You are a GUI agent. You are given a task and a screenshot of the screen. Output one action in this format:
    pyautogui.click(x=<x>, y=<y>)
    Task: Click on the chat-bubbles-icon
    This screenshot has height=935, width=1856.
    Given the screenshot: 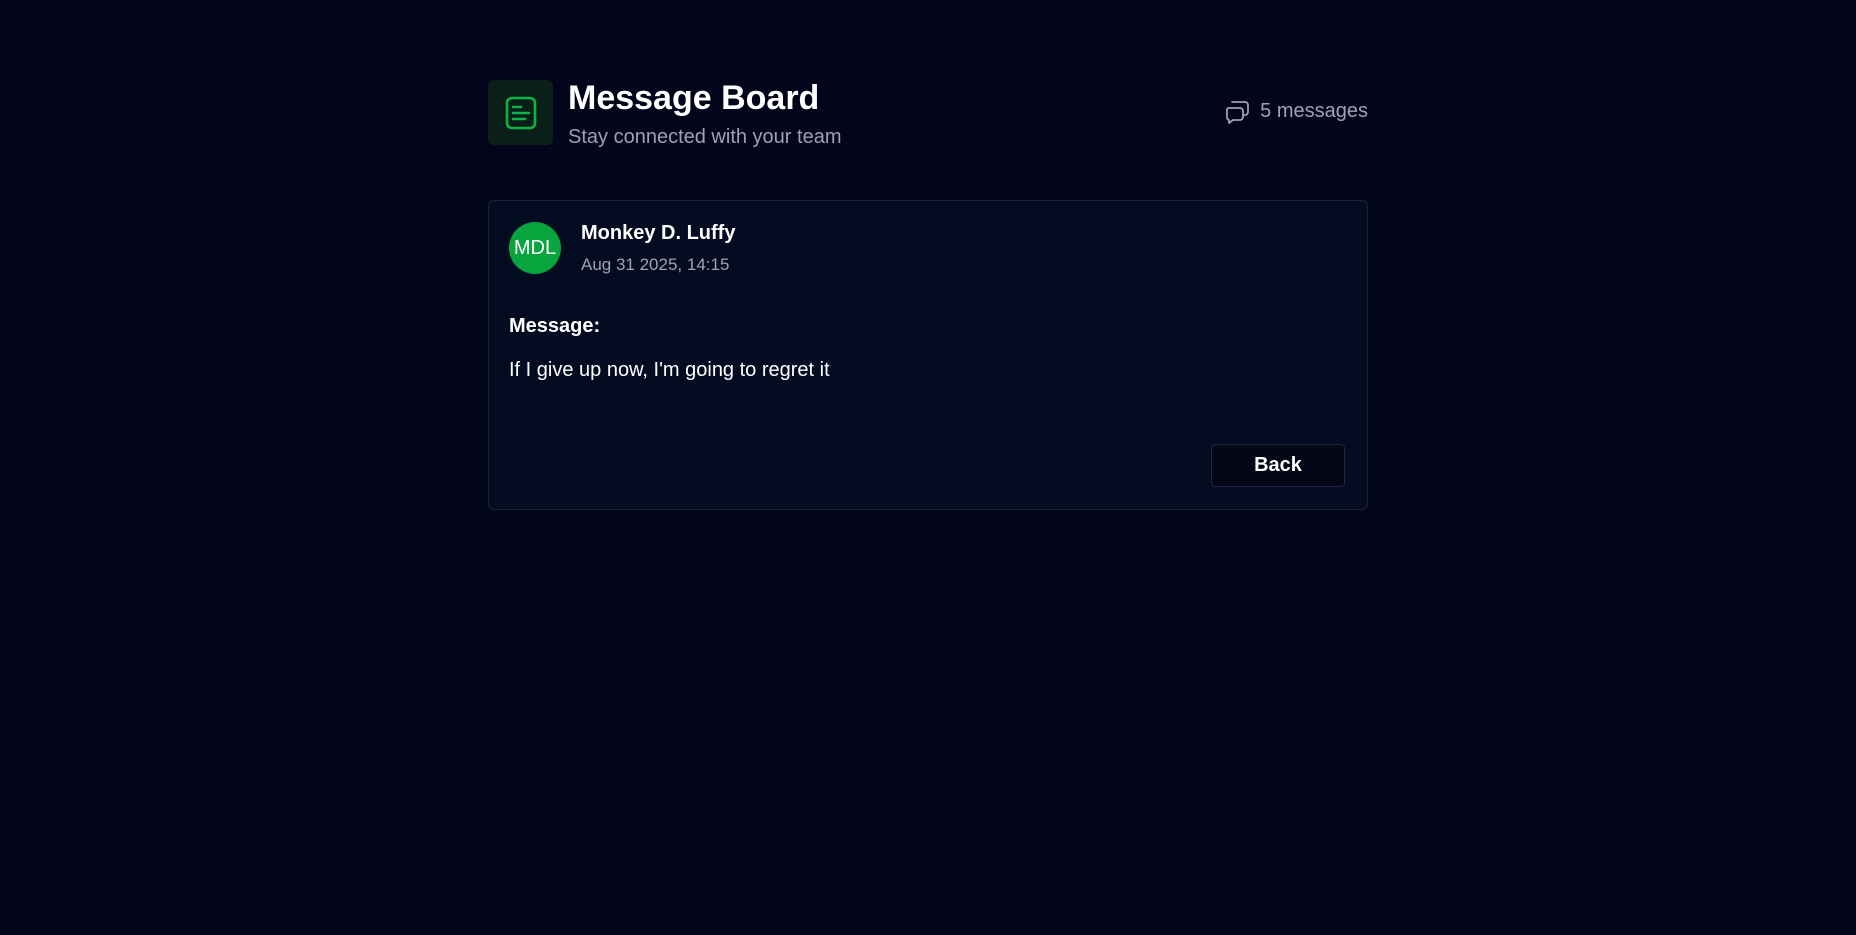 What is the action you would take?
    pyautogui.click(x=1238, y=112)
    